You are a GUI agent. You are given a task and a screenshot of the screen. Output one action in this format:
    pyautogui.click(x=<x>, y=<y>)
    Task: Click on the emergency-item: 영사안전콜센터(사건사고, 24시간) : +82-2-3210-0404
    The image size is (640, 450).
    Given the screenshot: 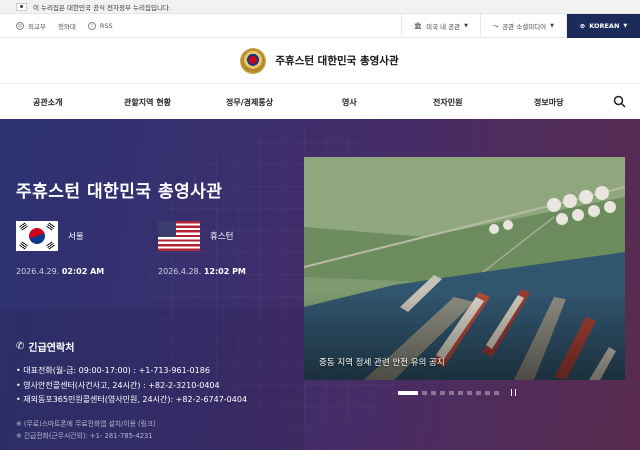 What is the action you would take?
    pyautogui.click(x=131, y=386)
    